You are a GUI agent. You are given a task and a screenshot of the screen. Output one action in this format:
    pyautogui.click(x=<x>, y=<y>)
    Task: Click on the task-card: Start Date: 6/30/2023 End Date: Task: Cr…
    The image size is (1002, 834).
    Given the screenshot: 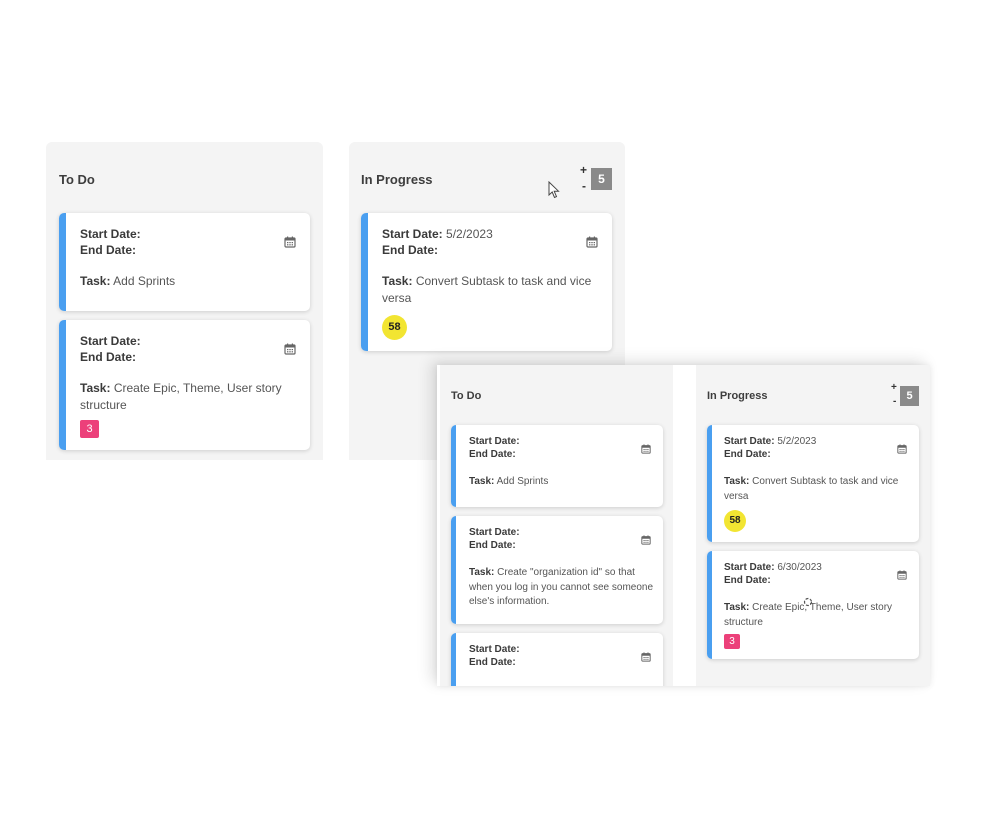 What is the action you would take?
    pyautogui.click(x=813, y=605)
    